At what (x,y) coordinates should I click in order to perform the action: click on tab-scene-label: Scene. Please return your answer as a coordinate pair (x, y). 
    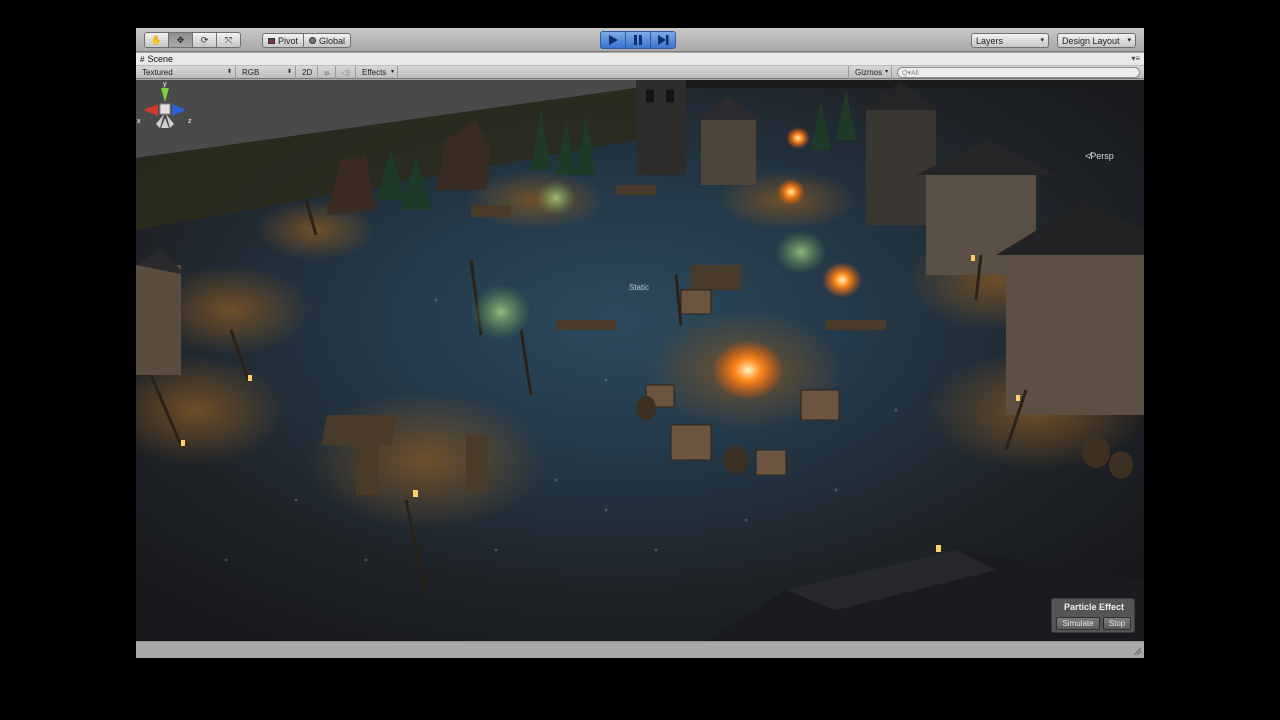
    Looking at the image, I should click on (160, 59).